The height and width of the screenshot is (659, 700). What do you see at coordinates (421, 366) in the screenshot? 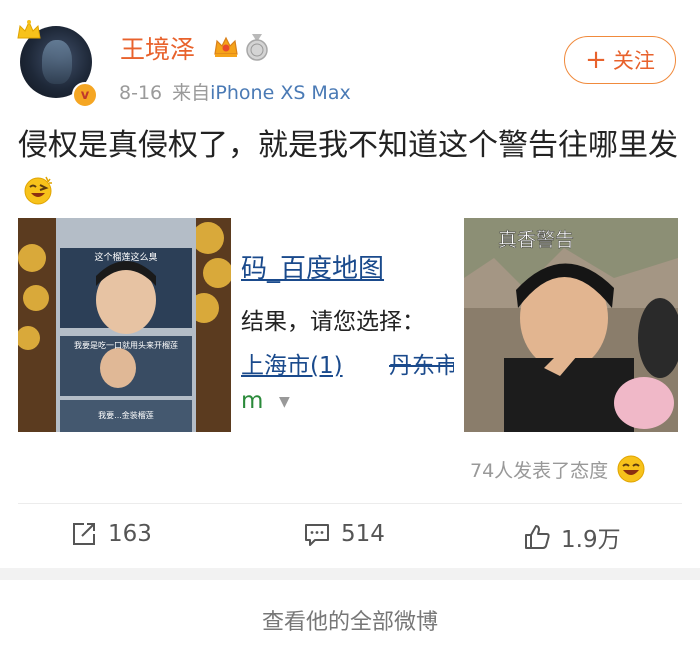
I see `image2-line-4: 丹东市` at bounding box center [421, 366].